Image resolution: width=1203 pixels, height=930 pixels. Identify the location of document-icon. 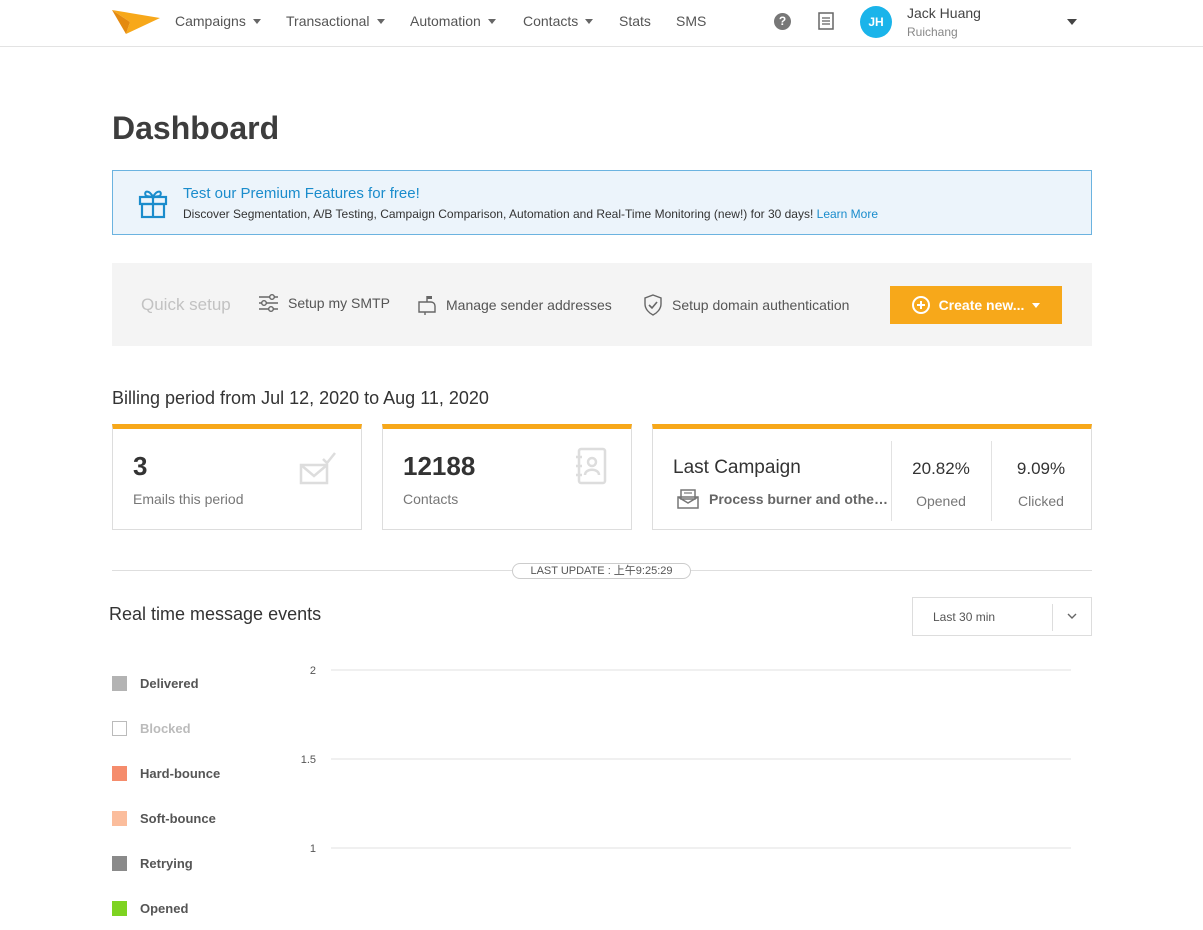
(826, 21).